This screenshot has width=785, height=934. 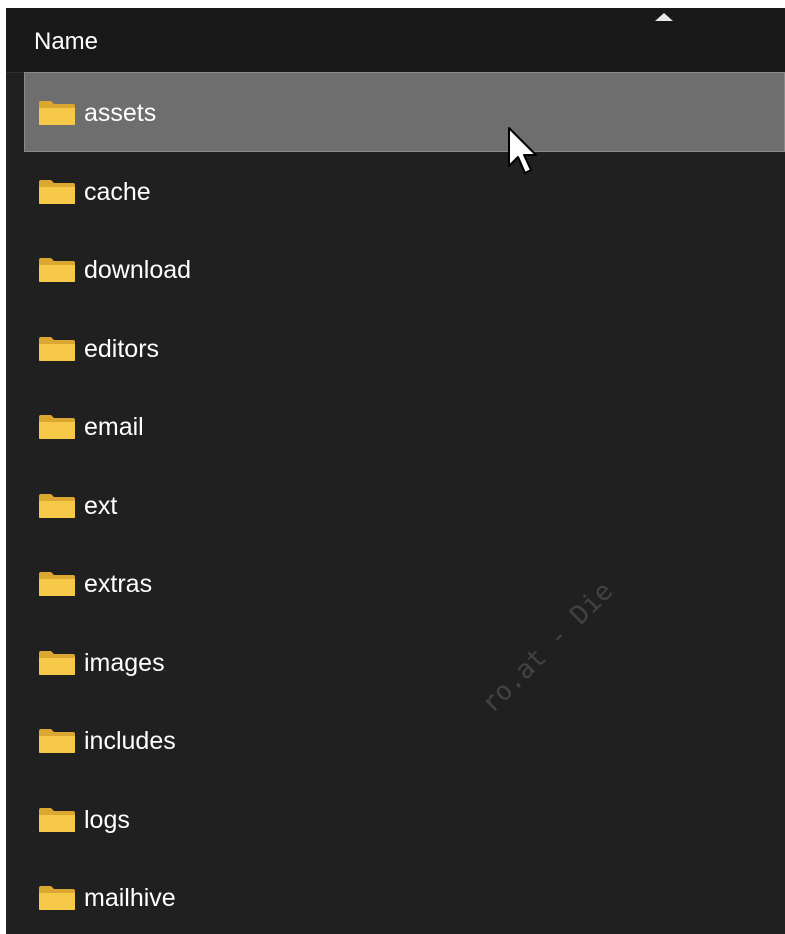 What do you see at coordinates (395, 40) in the screenshot?
I see `column-header-name: Name` at bounding box center [395, 40].